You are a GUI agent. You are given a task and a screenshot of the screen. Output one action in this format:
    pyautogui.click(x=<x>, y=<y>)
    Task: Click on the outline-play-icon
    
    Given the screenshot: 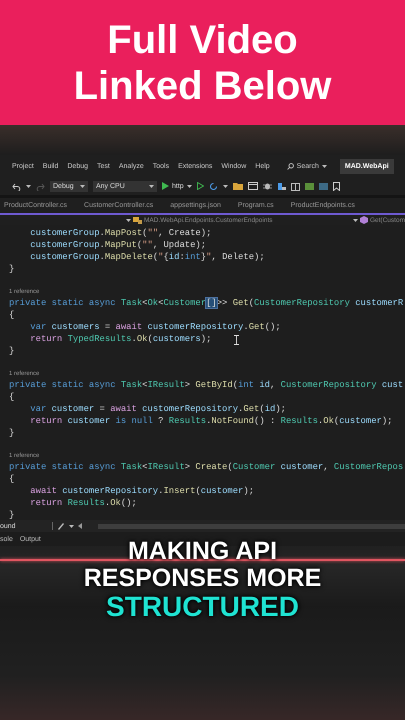 What is the action you would take?
    pyautogui.click(x=200, y=186)
    